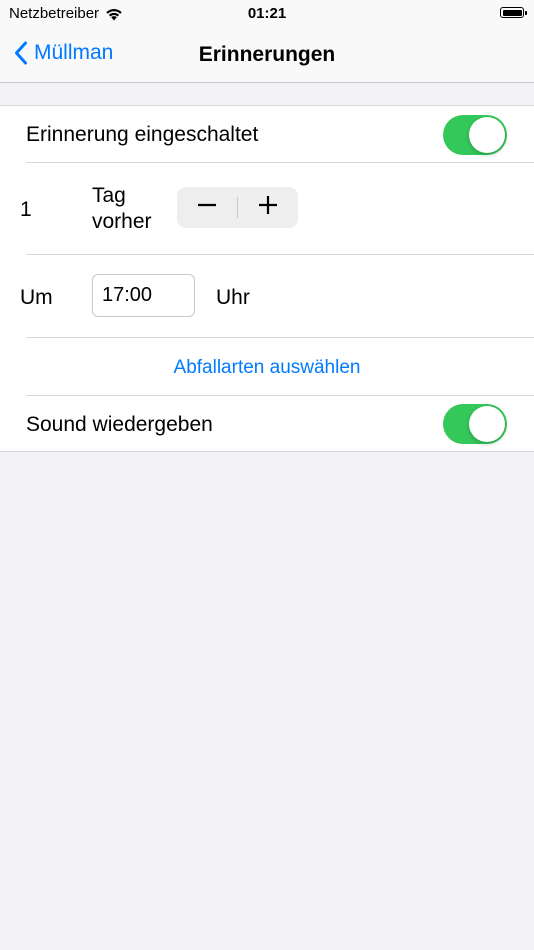  I want to click on days-unit-label: Tag vorher, so click(122, 209).